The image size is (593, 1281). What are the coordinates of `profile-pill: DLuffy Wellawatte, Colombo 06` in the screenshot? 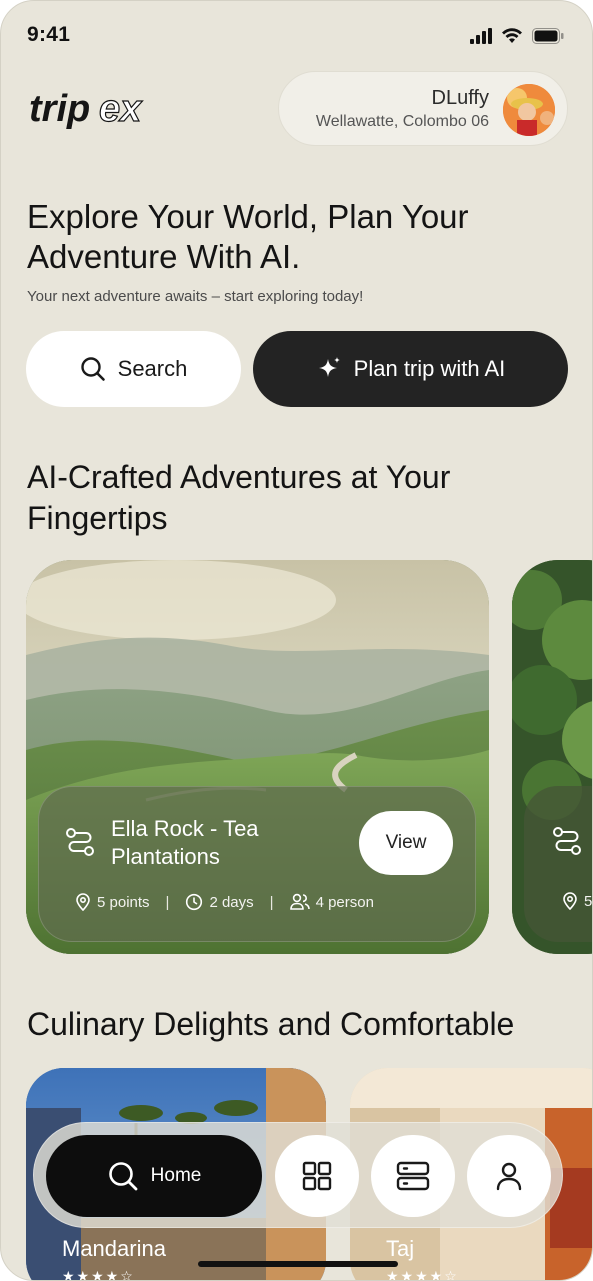 It's located at (423, 108).